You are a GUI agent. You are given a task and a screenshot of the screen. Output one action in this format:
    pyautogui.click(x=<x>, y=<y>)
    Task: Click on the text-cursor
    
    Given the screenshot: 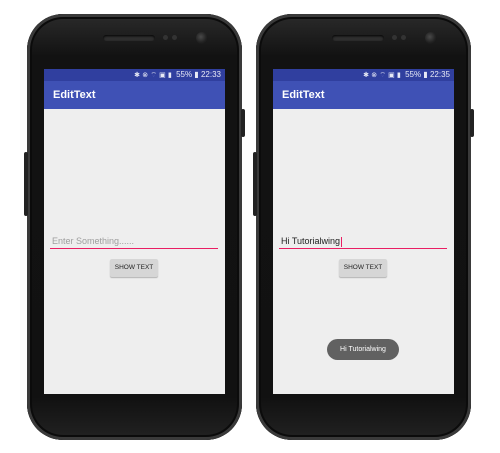 What is the action you would take?
    pyautogui.click(x=342, y=241)
    